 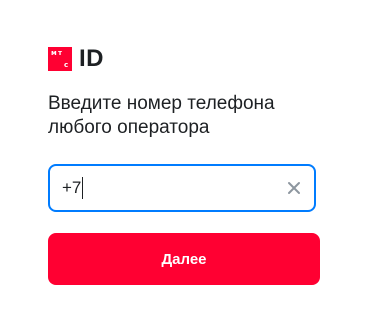 I want to click on phone-input-value: +7, so click(x=72, y=187).